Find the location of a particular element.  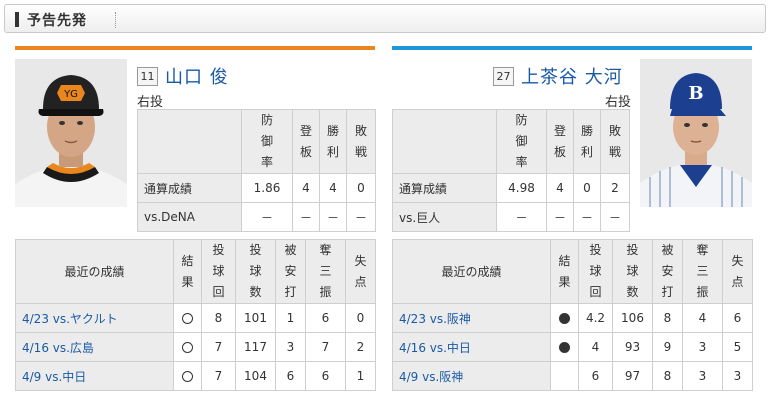

stats-cell: 4.98 is located at coordinates (521, 188).